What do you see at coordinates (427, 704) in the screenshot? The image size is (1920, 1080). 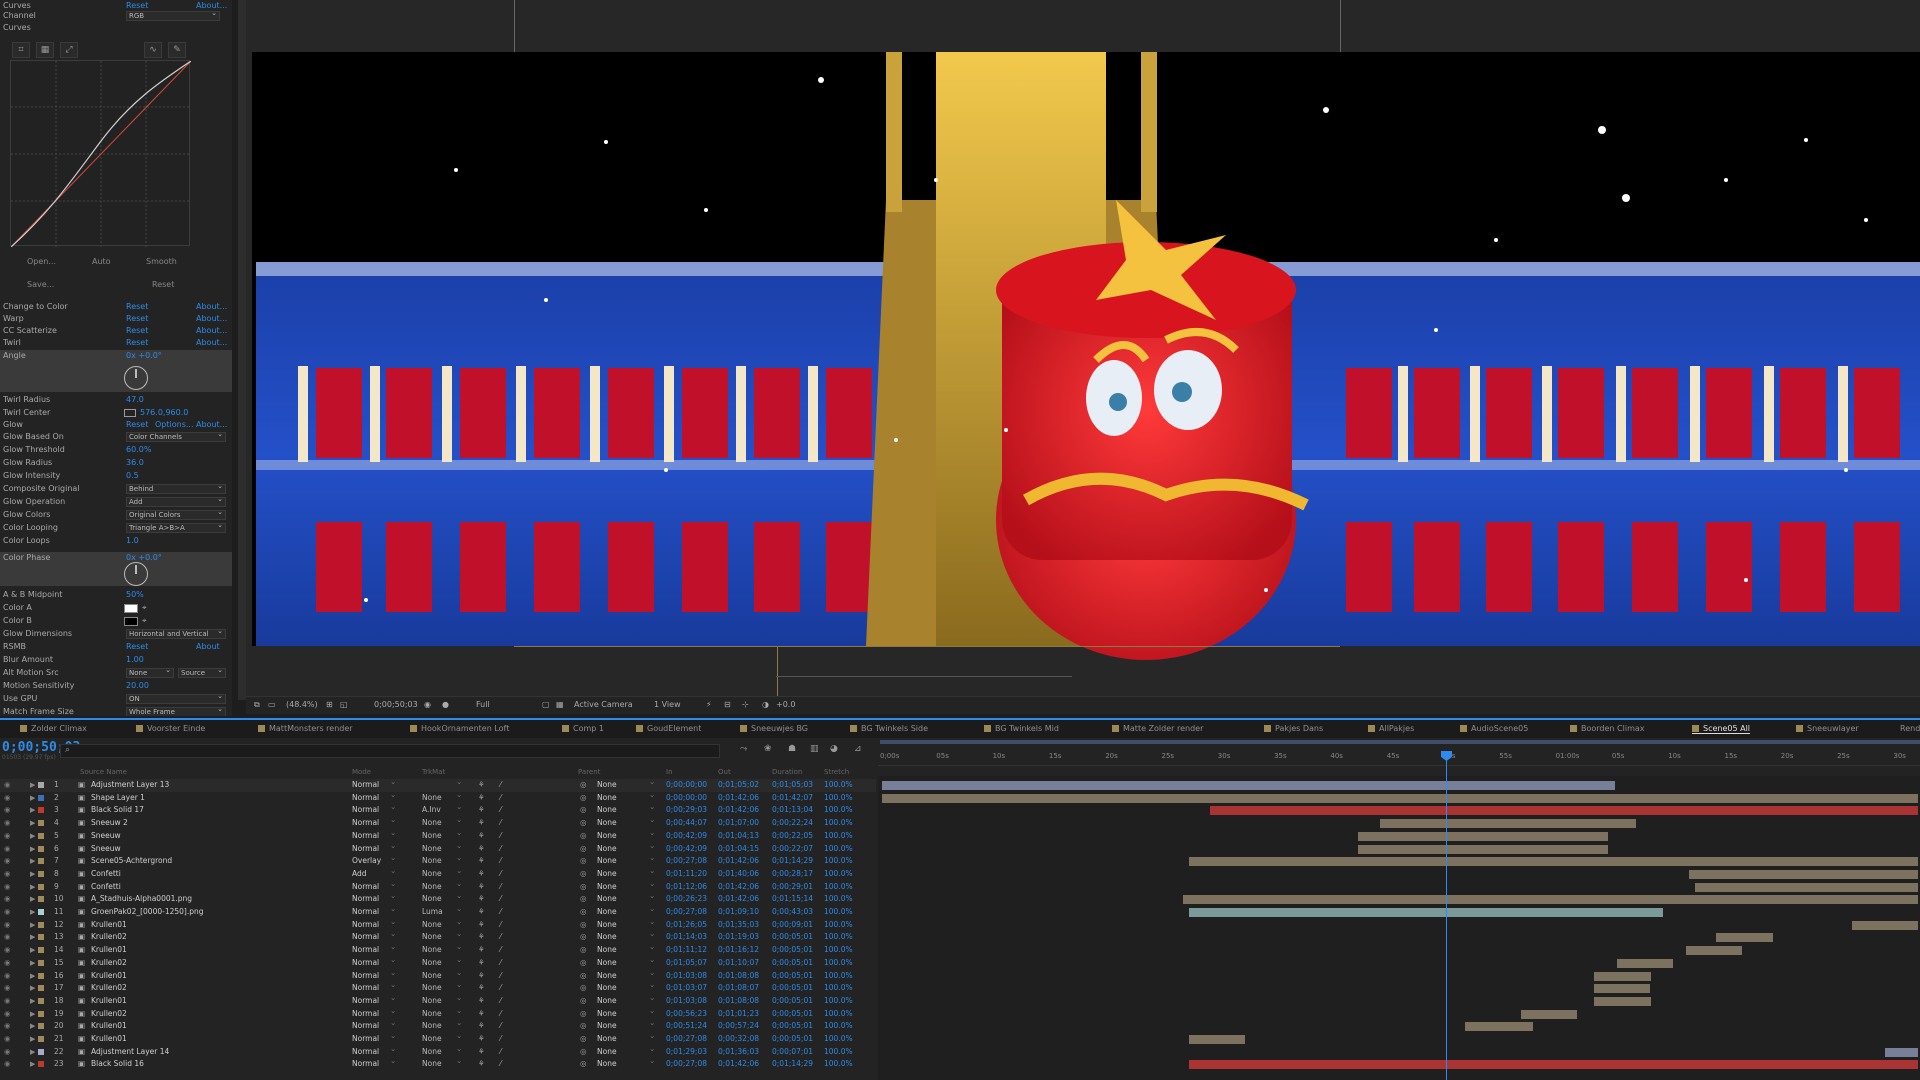 I see `snapshot-icon: ◉` at bounding box center [427, 704].